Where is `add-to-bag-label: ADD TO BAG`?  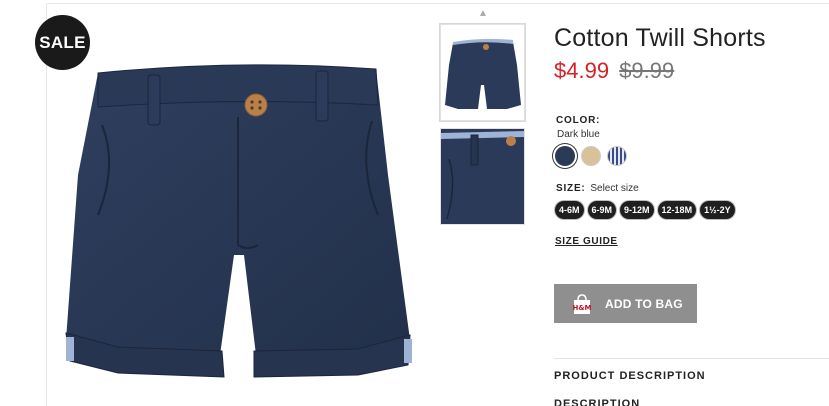 add-to-bag-label: ADD TO BAG is located at coordinates (644, 303).